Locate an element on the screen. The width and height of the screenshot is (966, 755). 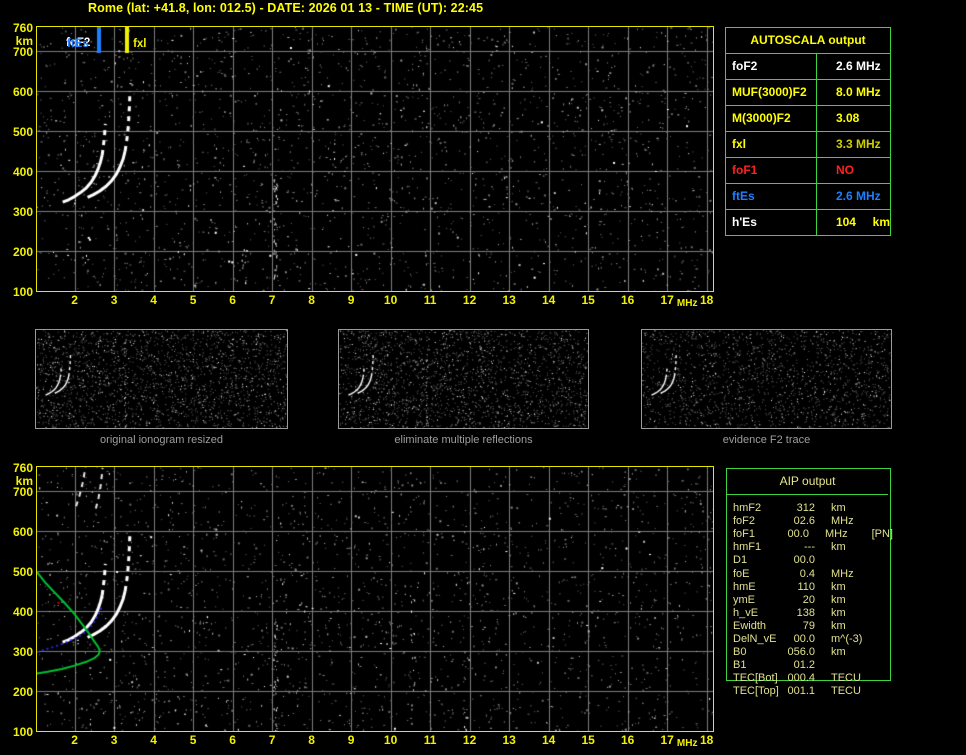
aip-value: 01.2 is located at coordinates (804, 665).